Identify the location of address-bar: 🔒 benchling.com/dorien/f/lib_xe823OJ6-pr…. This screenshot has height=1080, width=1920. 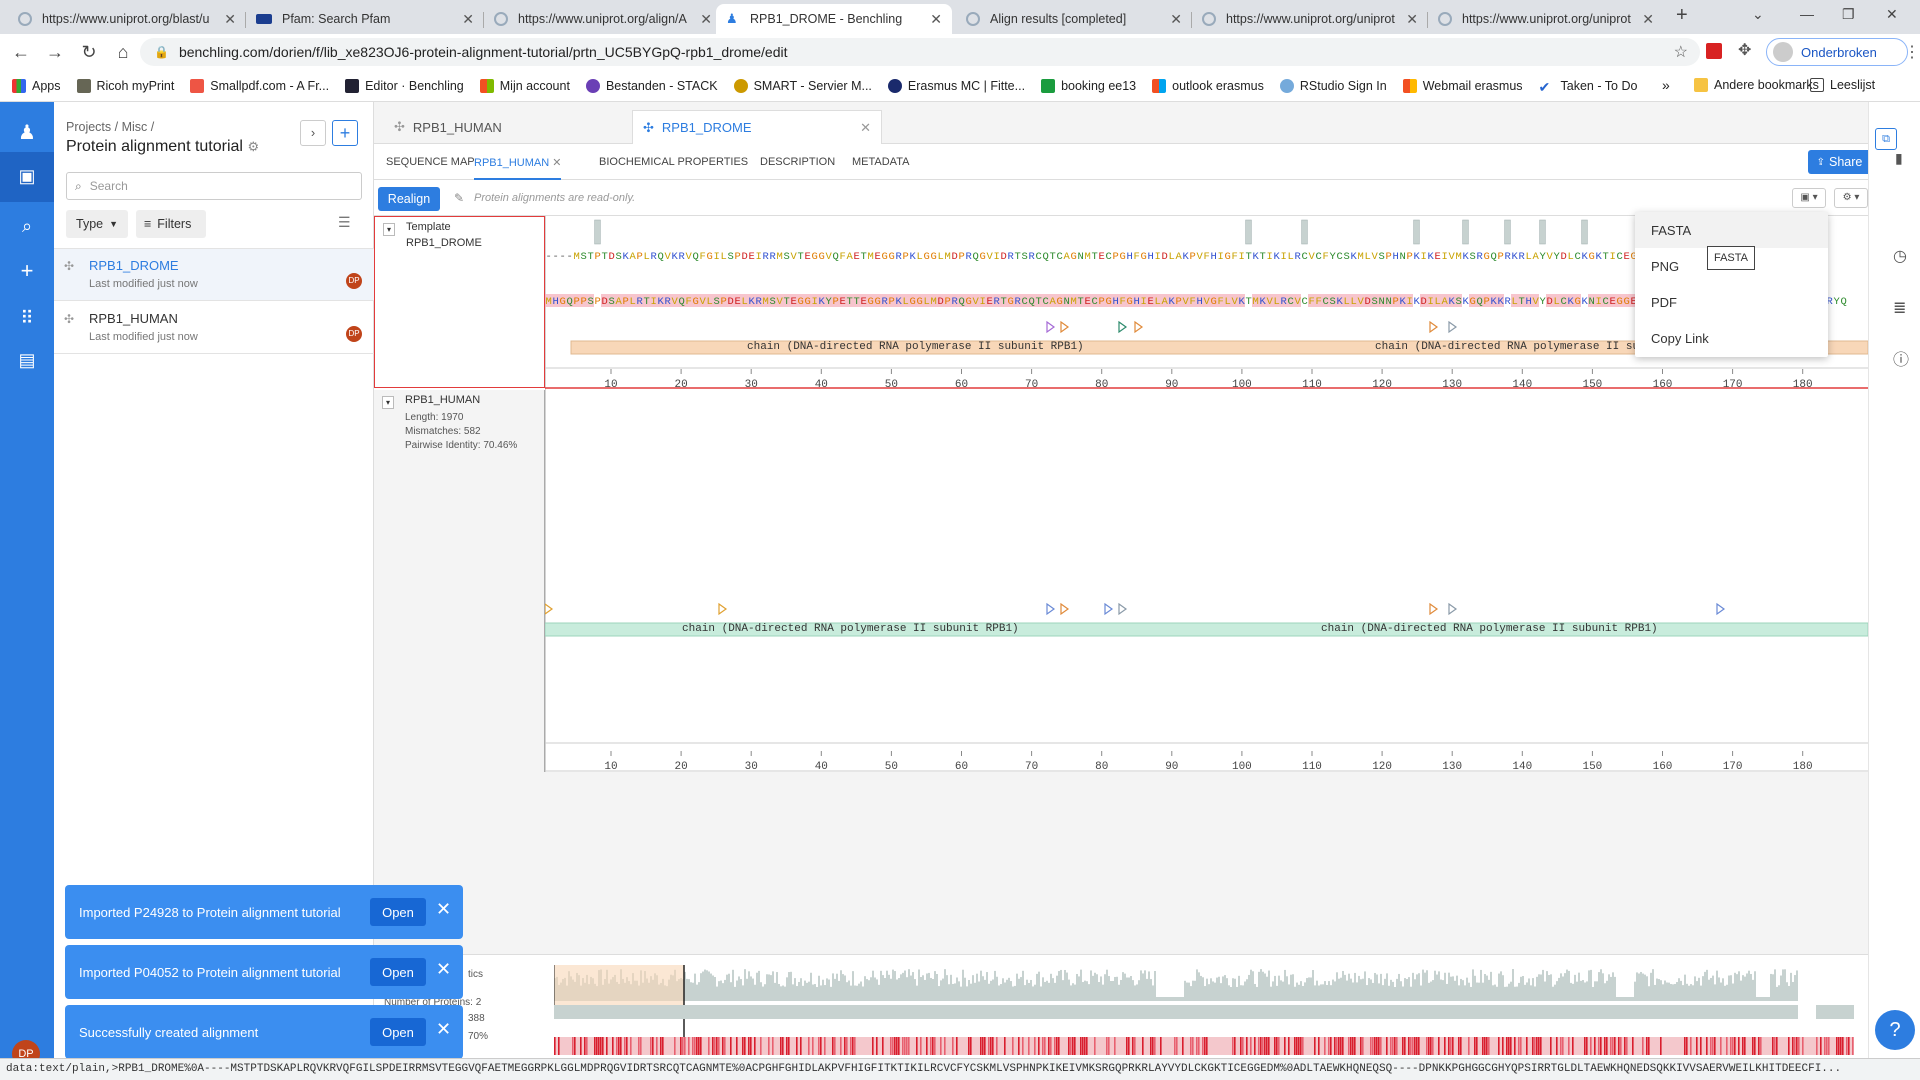
(920, 52).